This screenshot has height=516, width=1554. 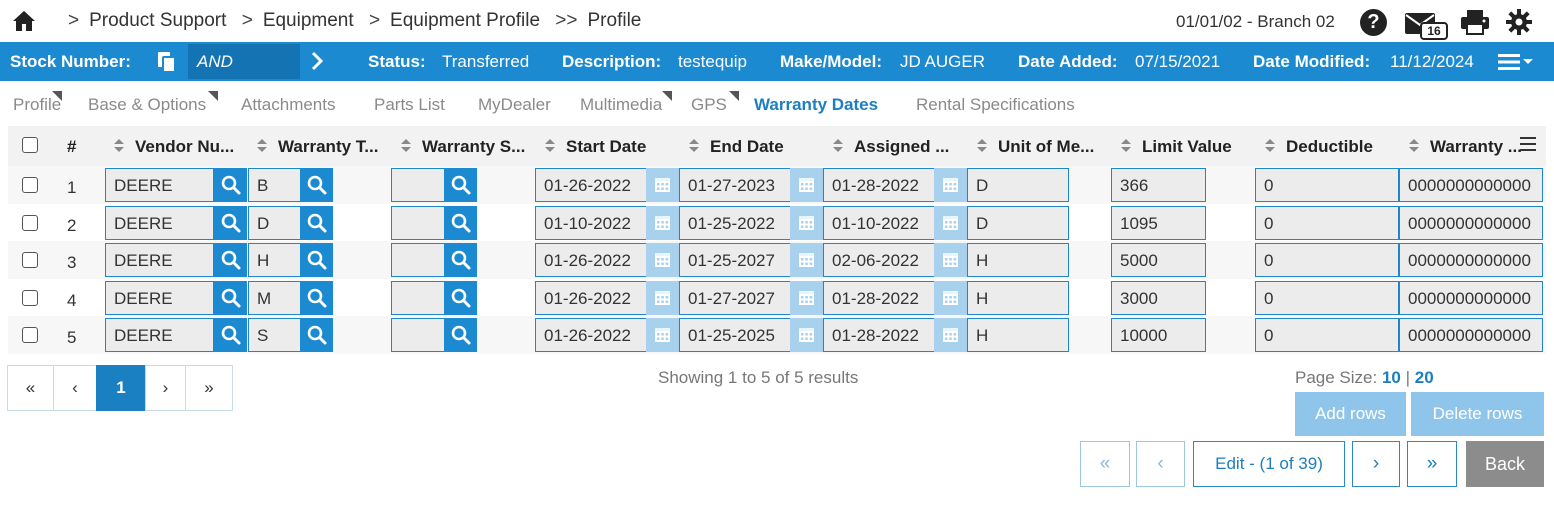 What do you see at coordinates (1105, 464) in the screenshot?
I see `record-first-button: «` at bounding box center [1105, 464].